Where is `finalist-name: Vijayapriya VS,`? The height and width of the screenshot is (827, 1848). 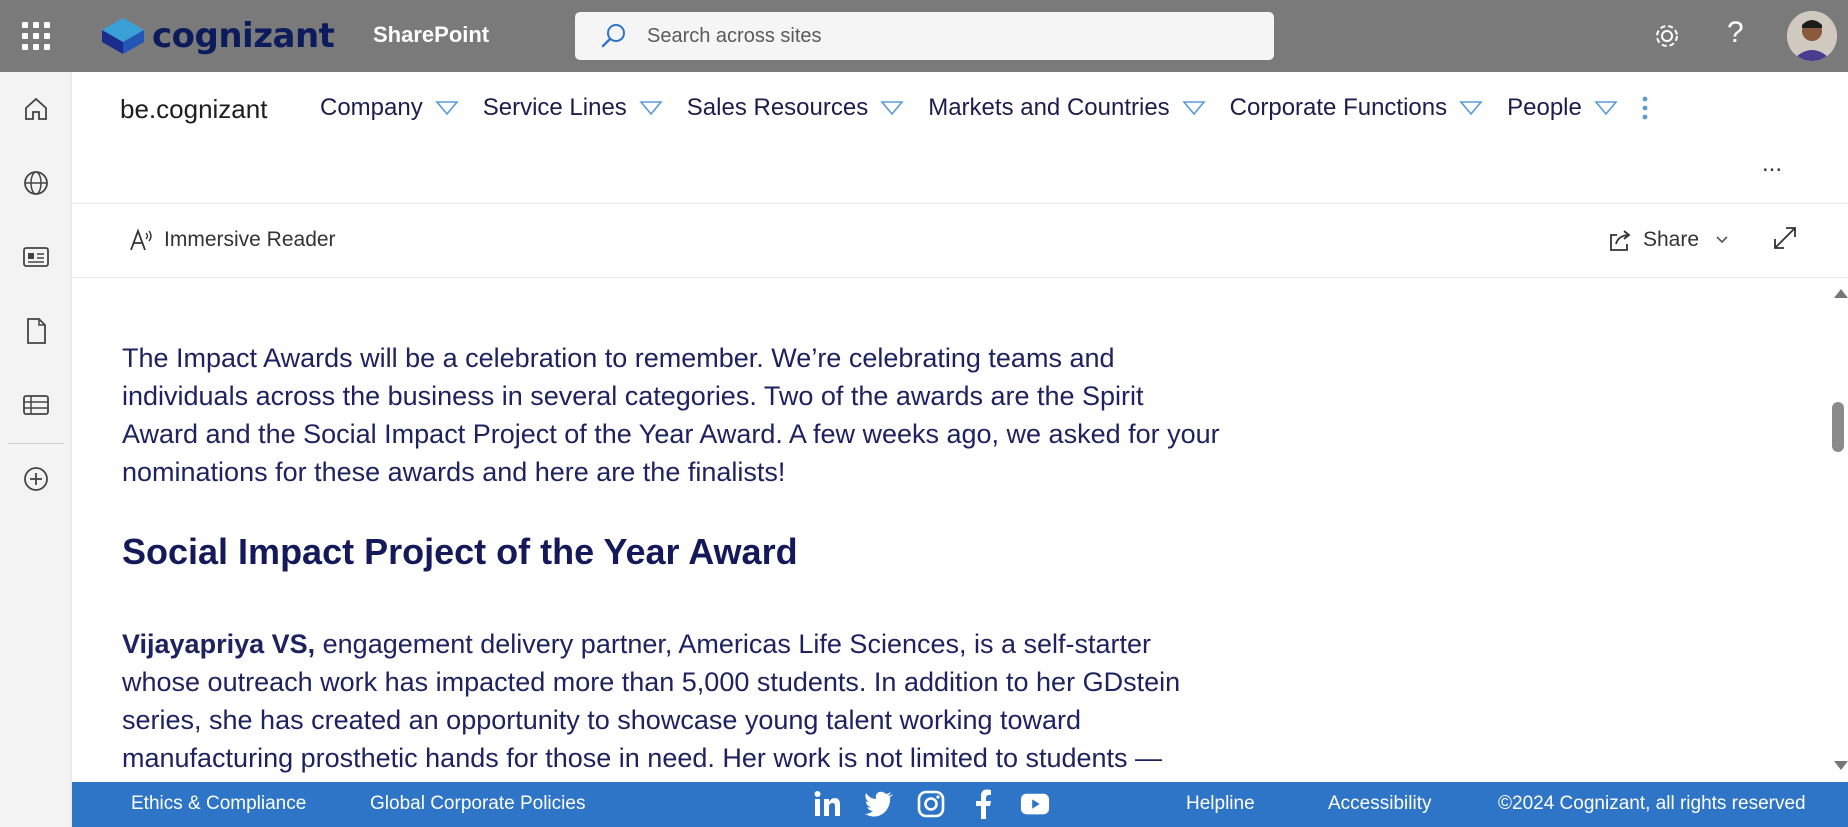 finalist-name: Vijayapriya VS, is located at coordinates (219, 644).